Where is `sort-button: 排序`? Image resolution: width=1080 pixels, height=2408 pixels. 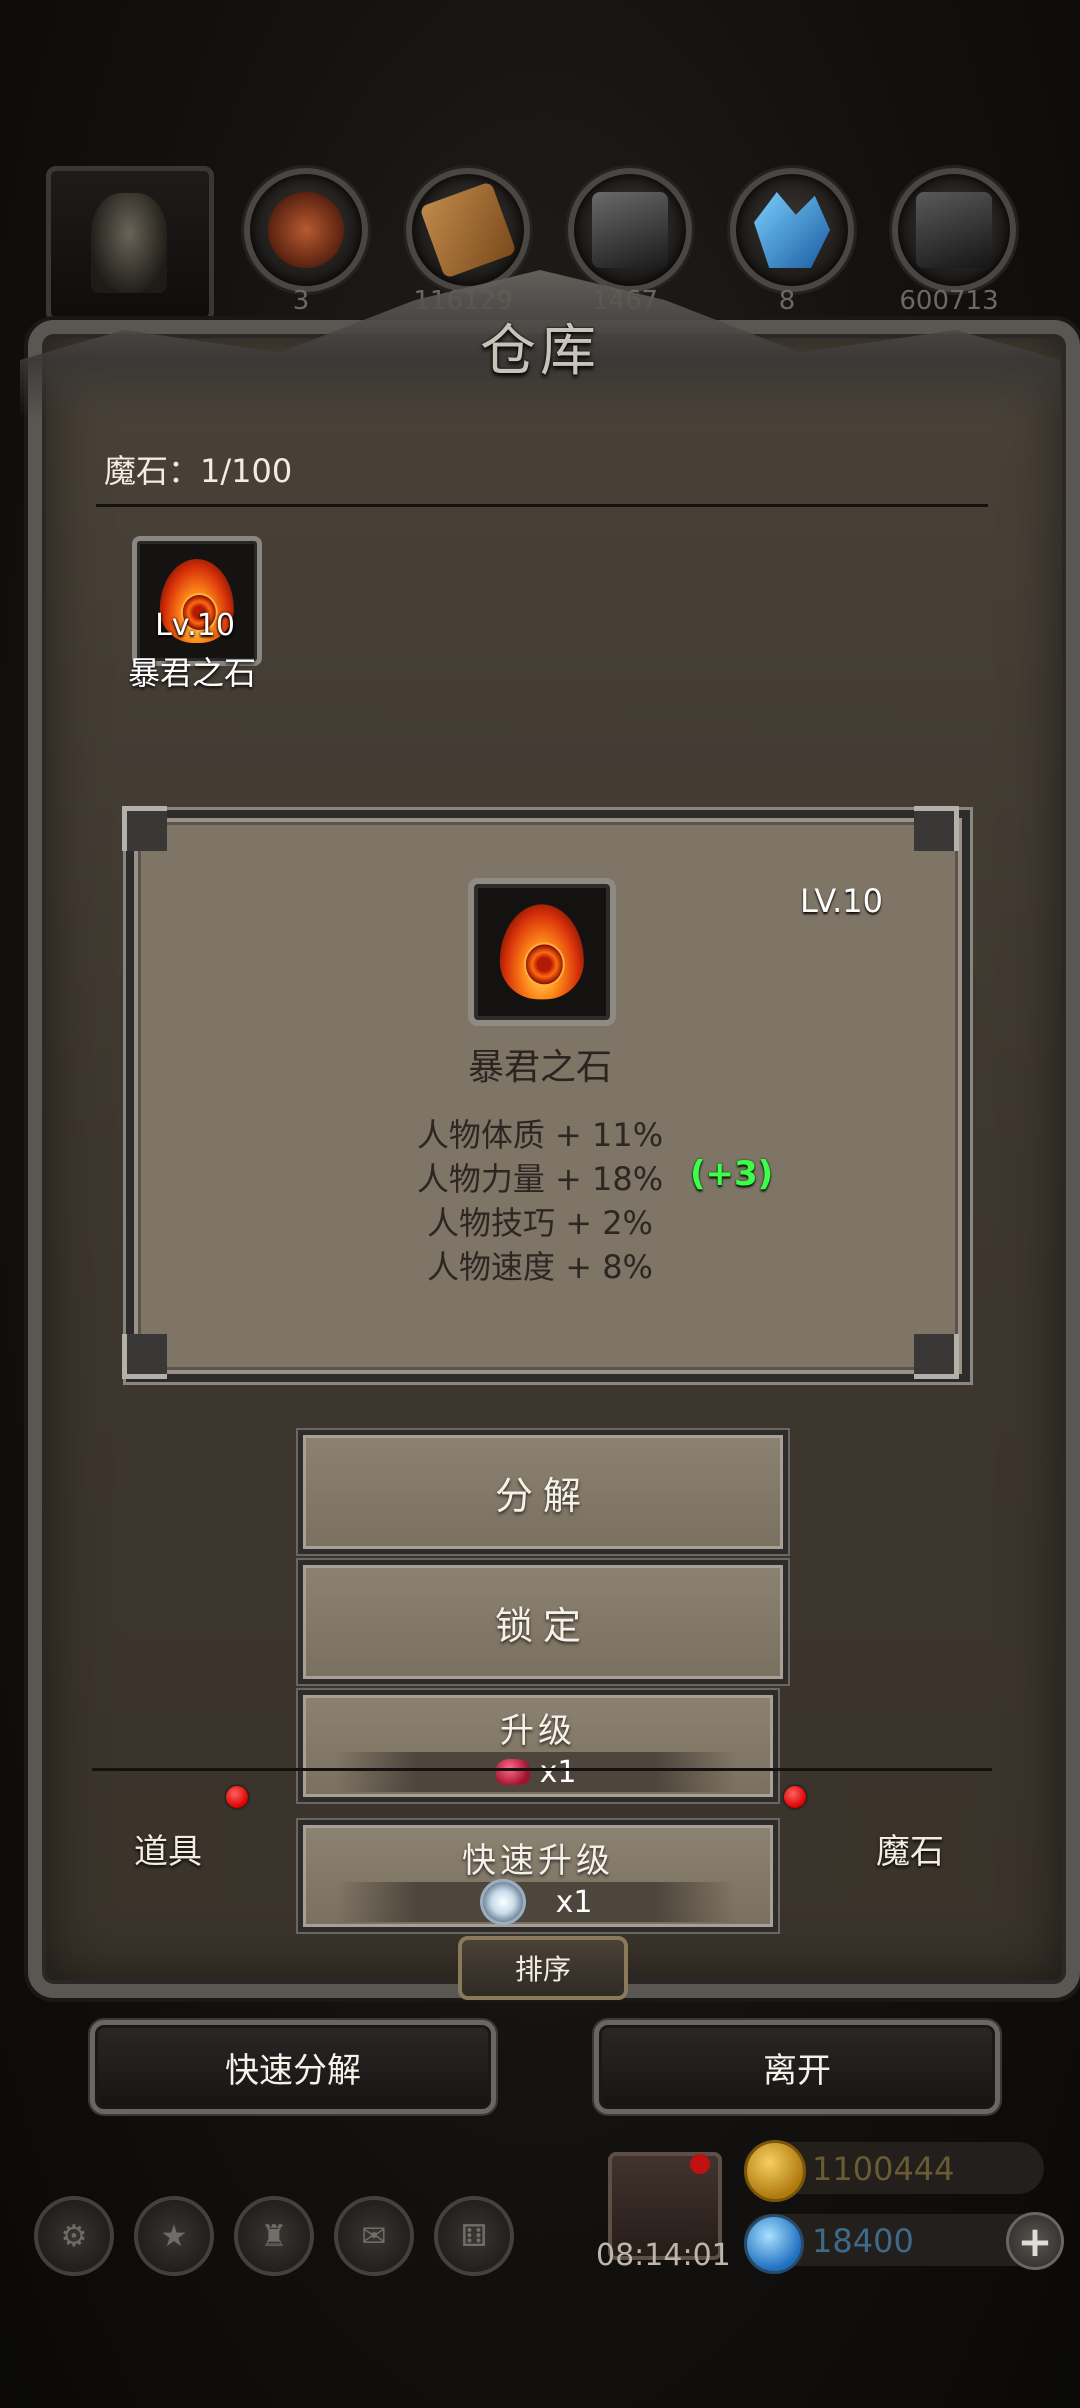 sort-button: 排序 is located at coordinates (543, 1968).